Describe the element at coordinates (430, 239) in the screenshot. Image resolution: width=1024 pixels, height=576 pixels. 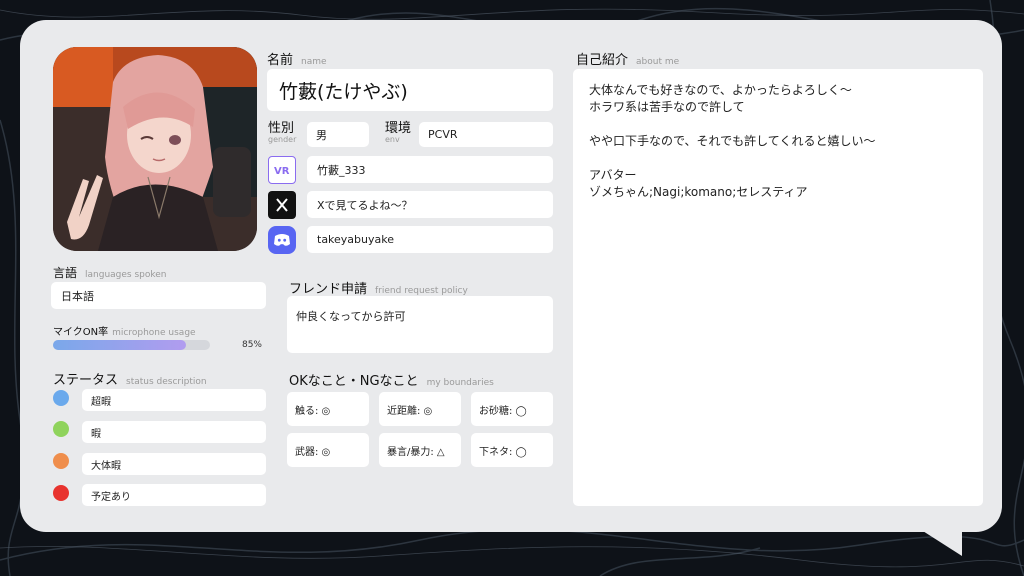
I see `discord-id-field: takeyabuyake` at that location.